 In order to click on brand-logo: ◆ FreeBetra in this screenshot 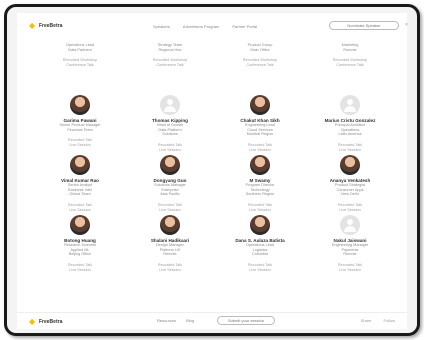, I will do `click(46, 25)`.